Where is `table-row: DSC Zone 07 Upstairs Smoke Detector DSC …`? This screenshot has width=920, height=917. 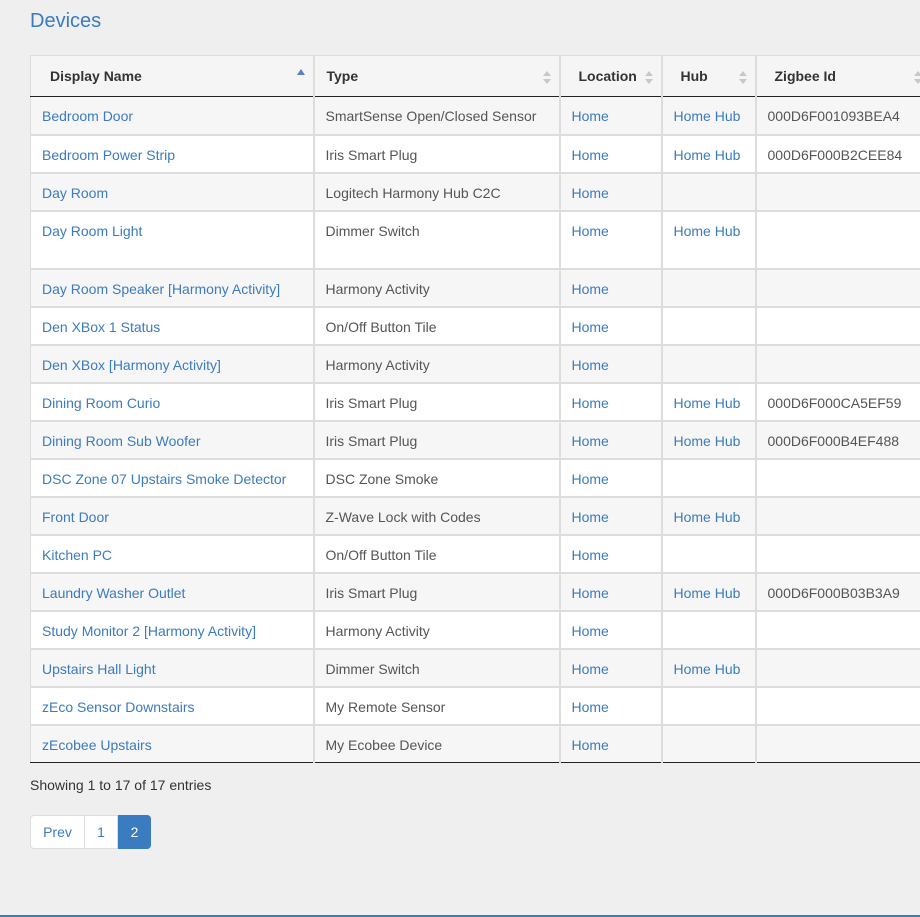
table-row: DSC Zone 07 Upstairs Smoke Detector DSC … is located at coordinates (475, 478).